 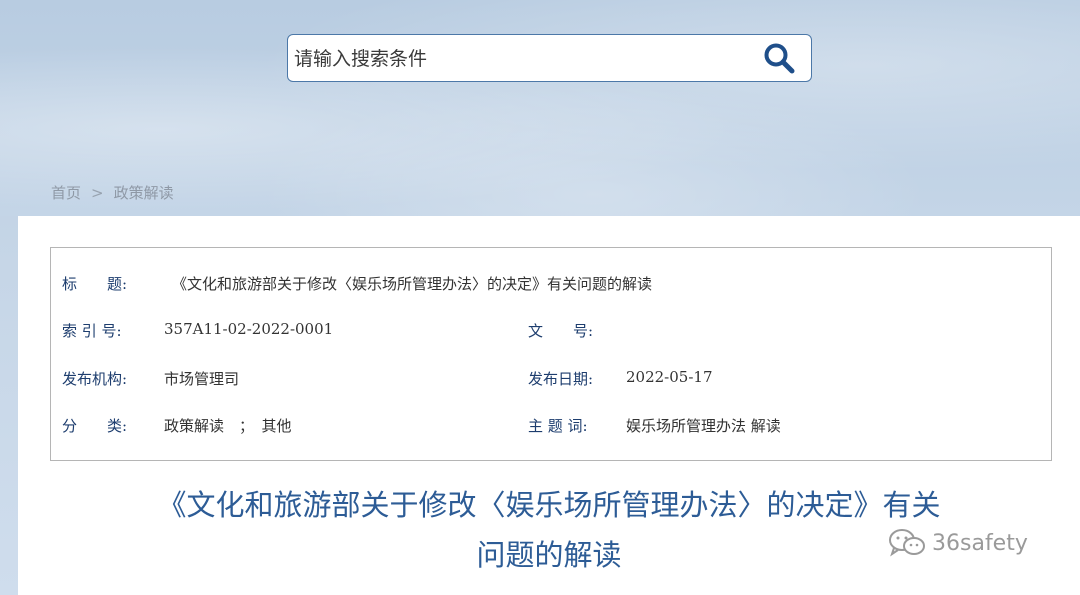 What do you see at coordinates (95, 426) in the screenshot?
I see `category-label: 分 类:` at bounding box center [95, 426].